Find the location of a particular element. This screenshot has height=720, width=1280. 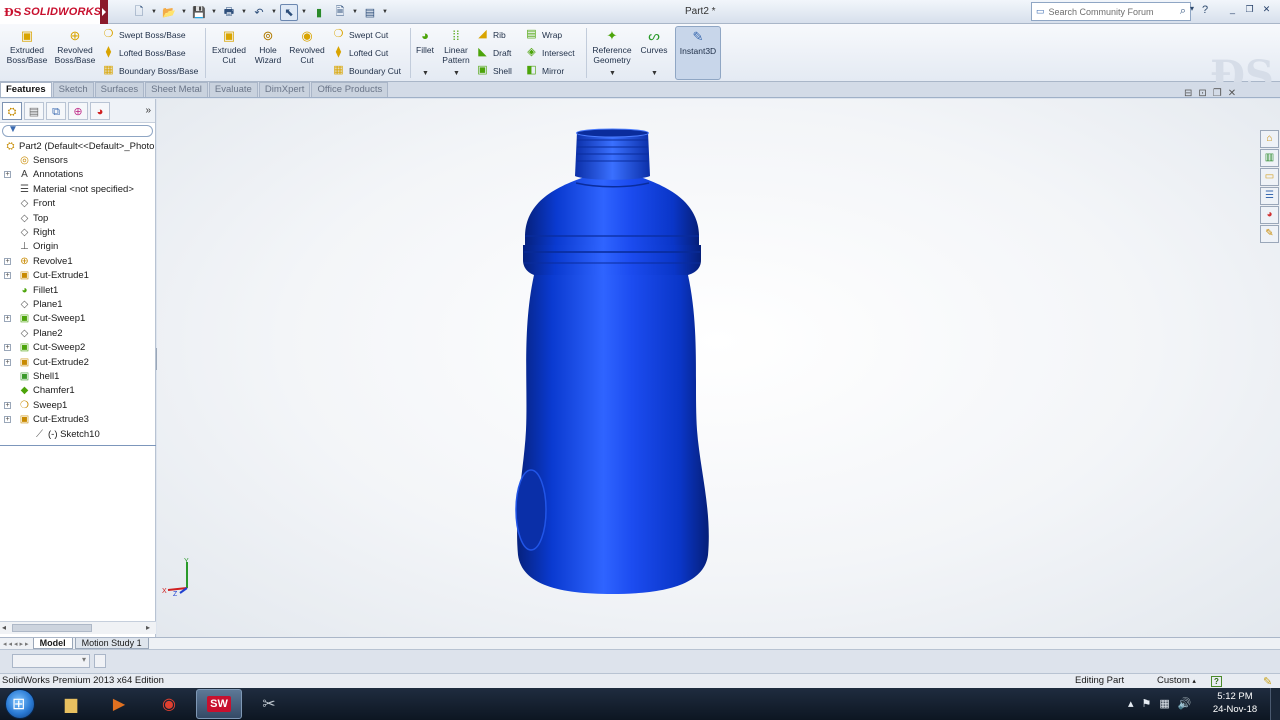

tree-item: ◇ Plane1 is located at coordinates (77, 304).